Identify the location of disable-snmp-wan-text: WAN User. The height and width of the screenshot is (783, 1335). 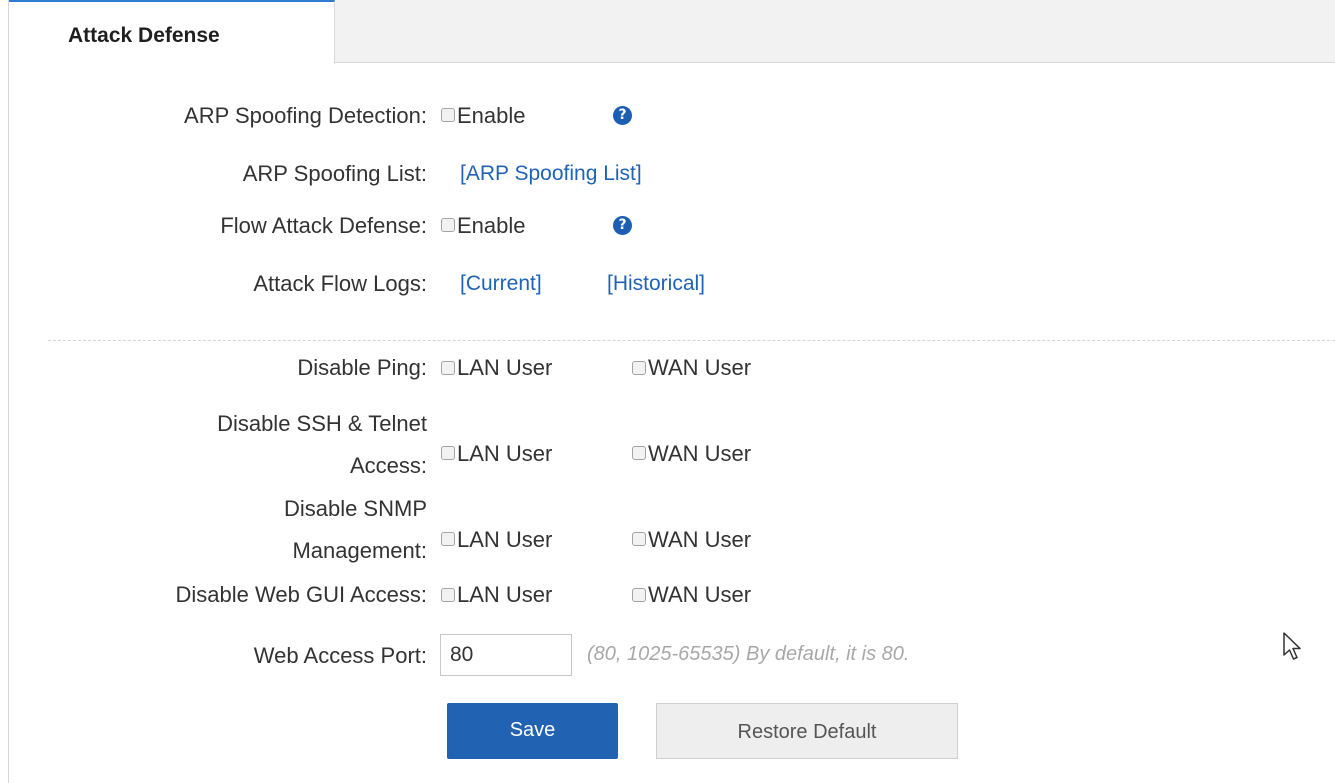
(700, 539).